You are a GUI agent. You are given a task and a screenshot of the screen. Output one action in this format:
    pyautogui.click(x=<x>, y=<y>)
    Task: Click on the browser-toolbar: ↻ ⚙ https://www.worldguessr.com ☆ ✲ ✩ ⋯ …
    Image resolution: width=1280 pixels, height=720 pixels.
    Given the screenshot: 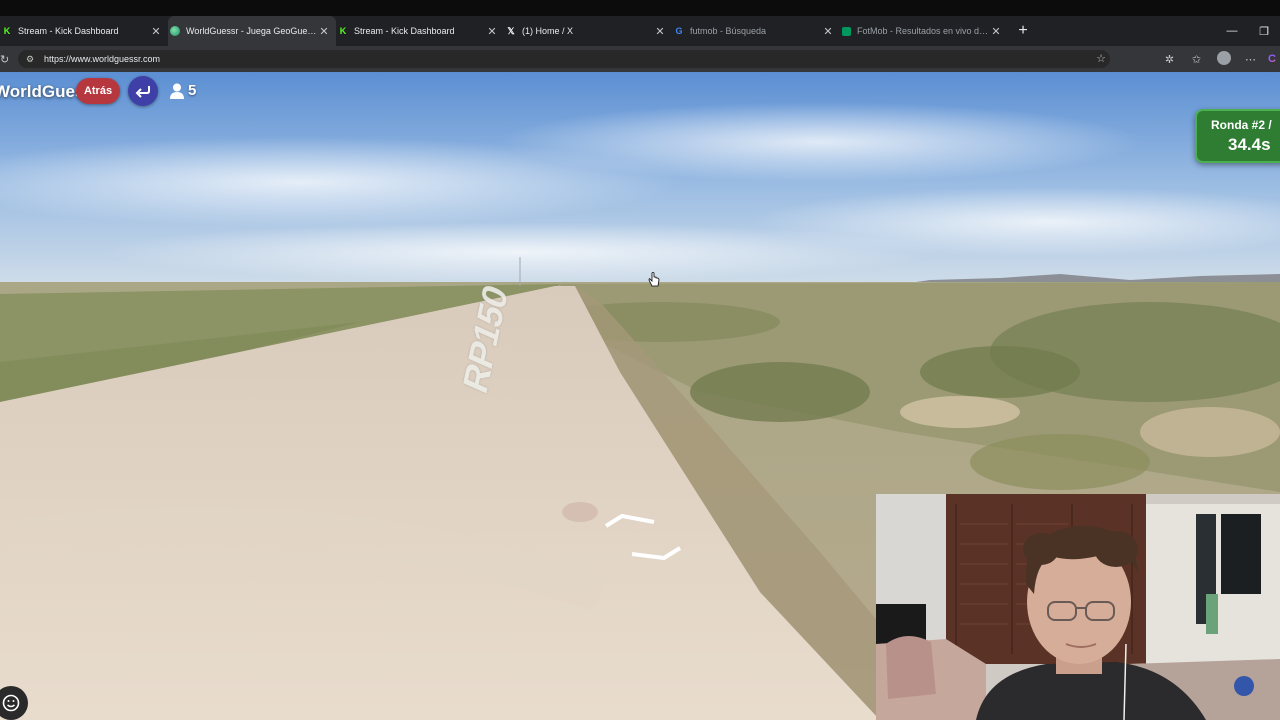 What is the action you would take?
    pyautogui.click(x=640, y=59)
    